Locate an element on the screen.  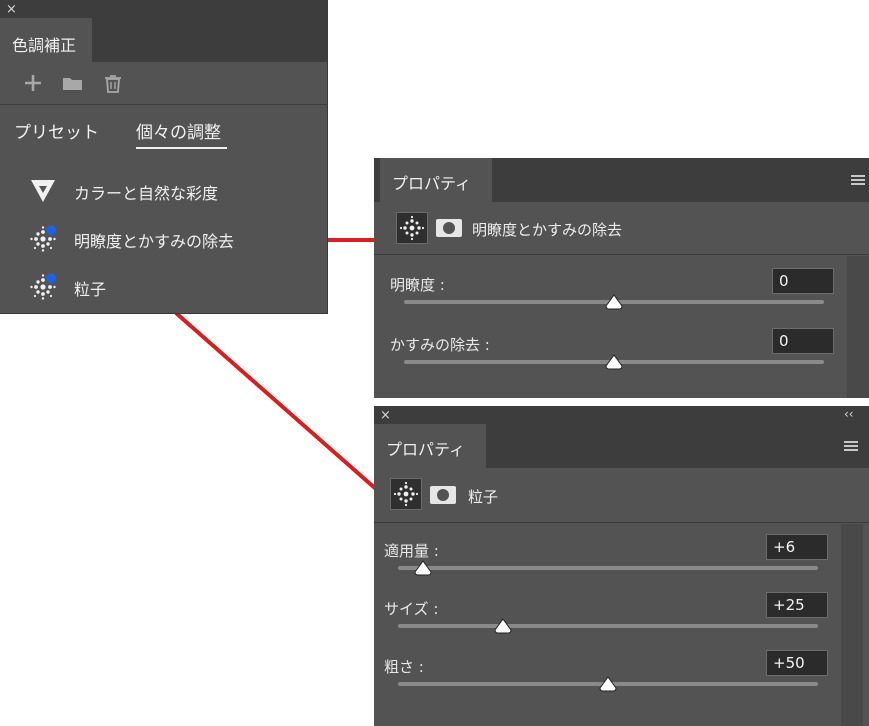
roughness-value-input: +50 is located at coordinates (797, 663).